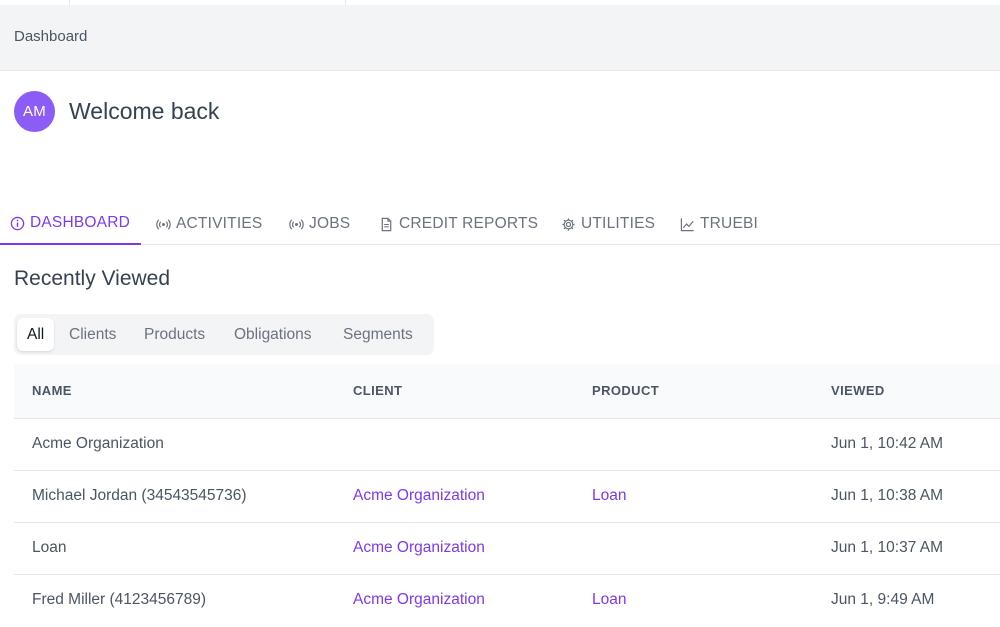 The height and width of the screenshot is (627, 1000). Describe the element at coordinates (49, 548) in the screenshot. I see `cell-name: Loan` at that location.